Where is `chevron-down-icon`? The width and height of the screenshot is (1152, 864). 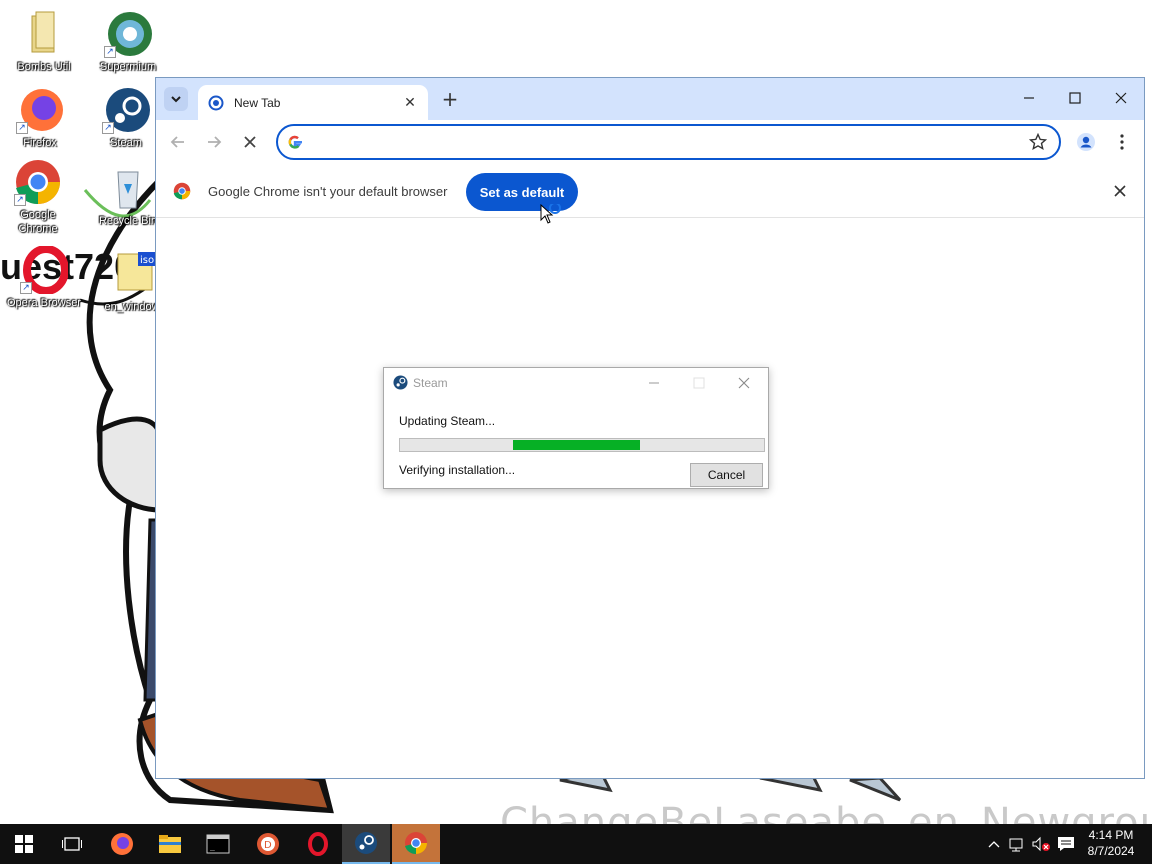 chevron-down-icon is located at coordinates (176, 99).